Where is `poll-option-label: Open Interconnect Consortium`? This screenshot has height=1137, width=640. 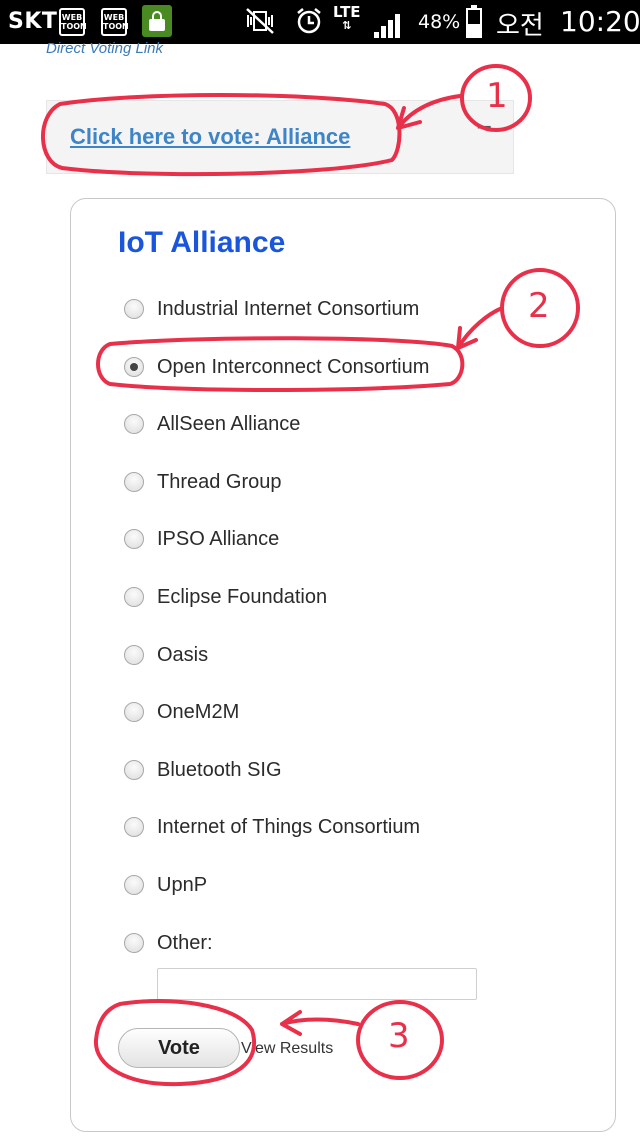
poll-option-label: Open Interconnect Consortium is located at coordinates (293, 366).